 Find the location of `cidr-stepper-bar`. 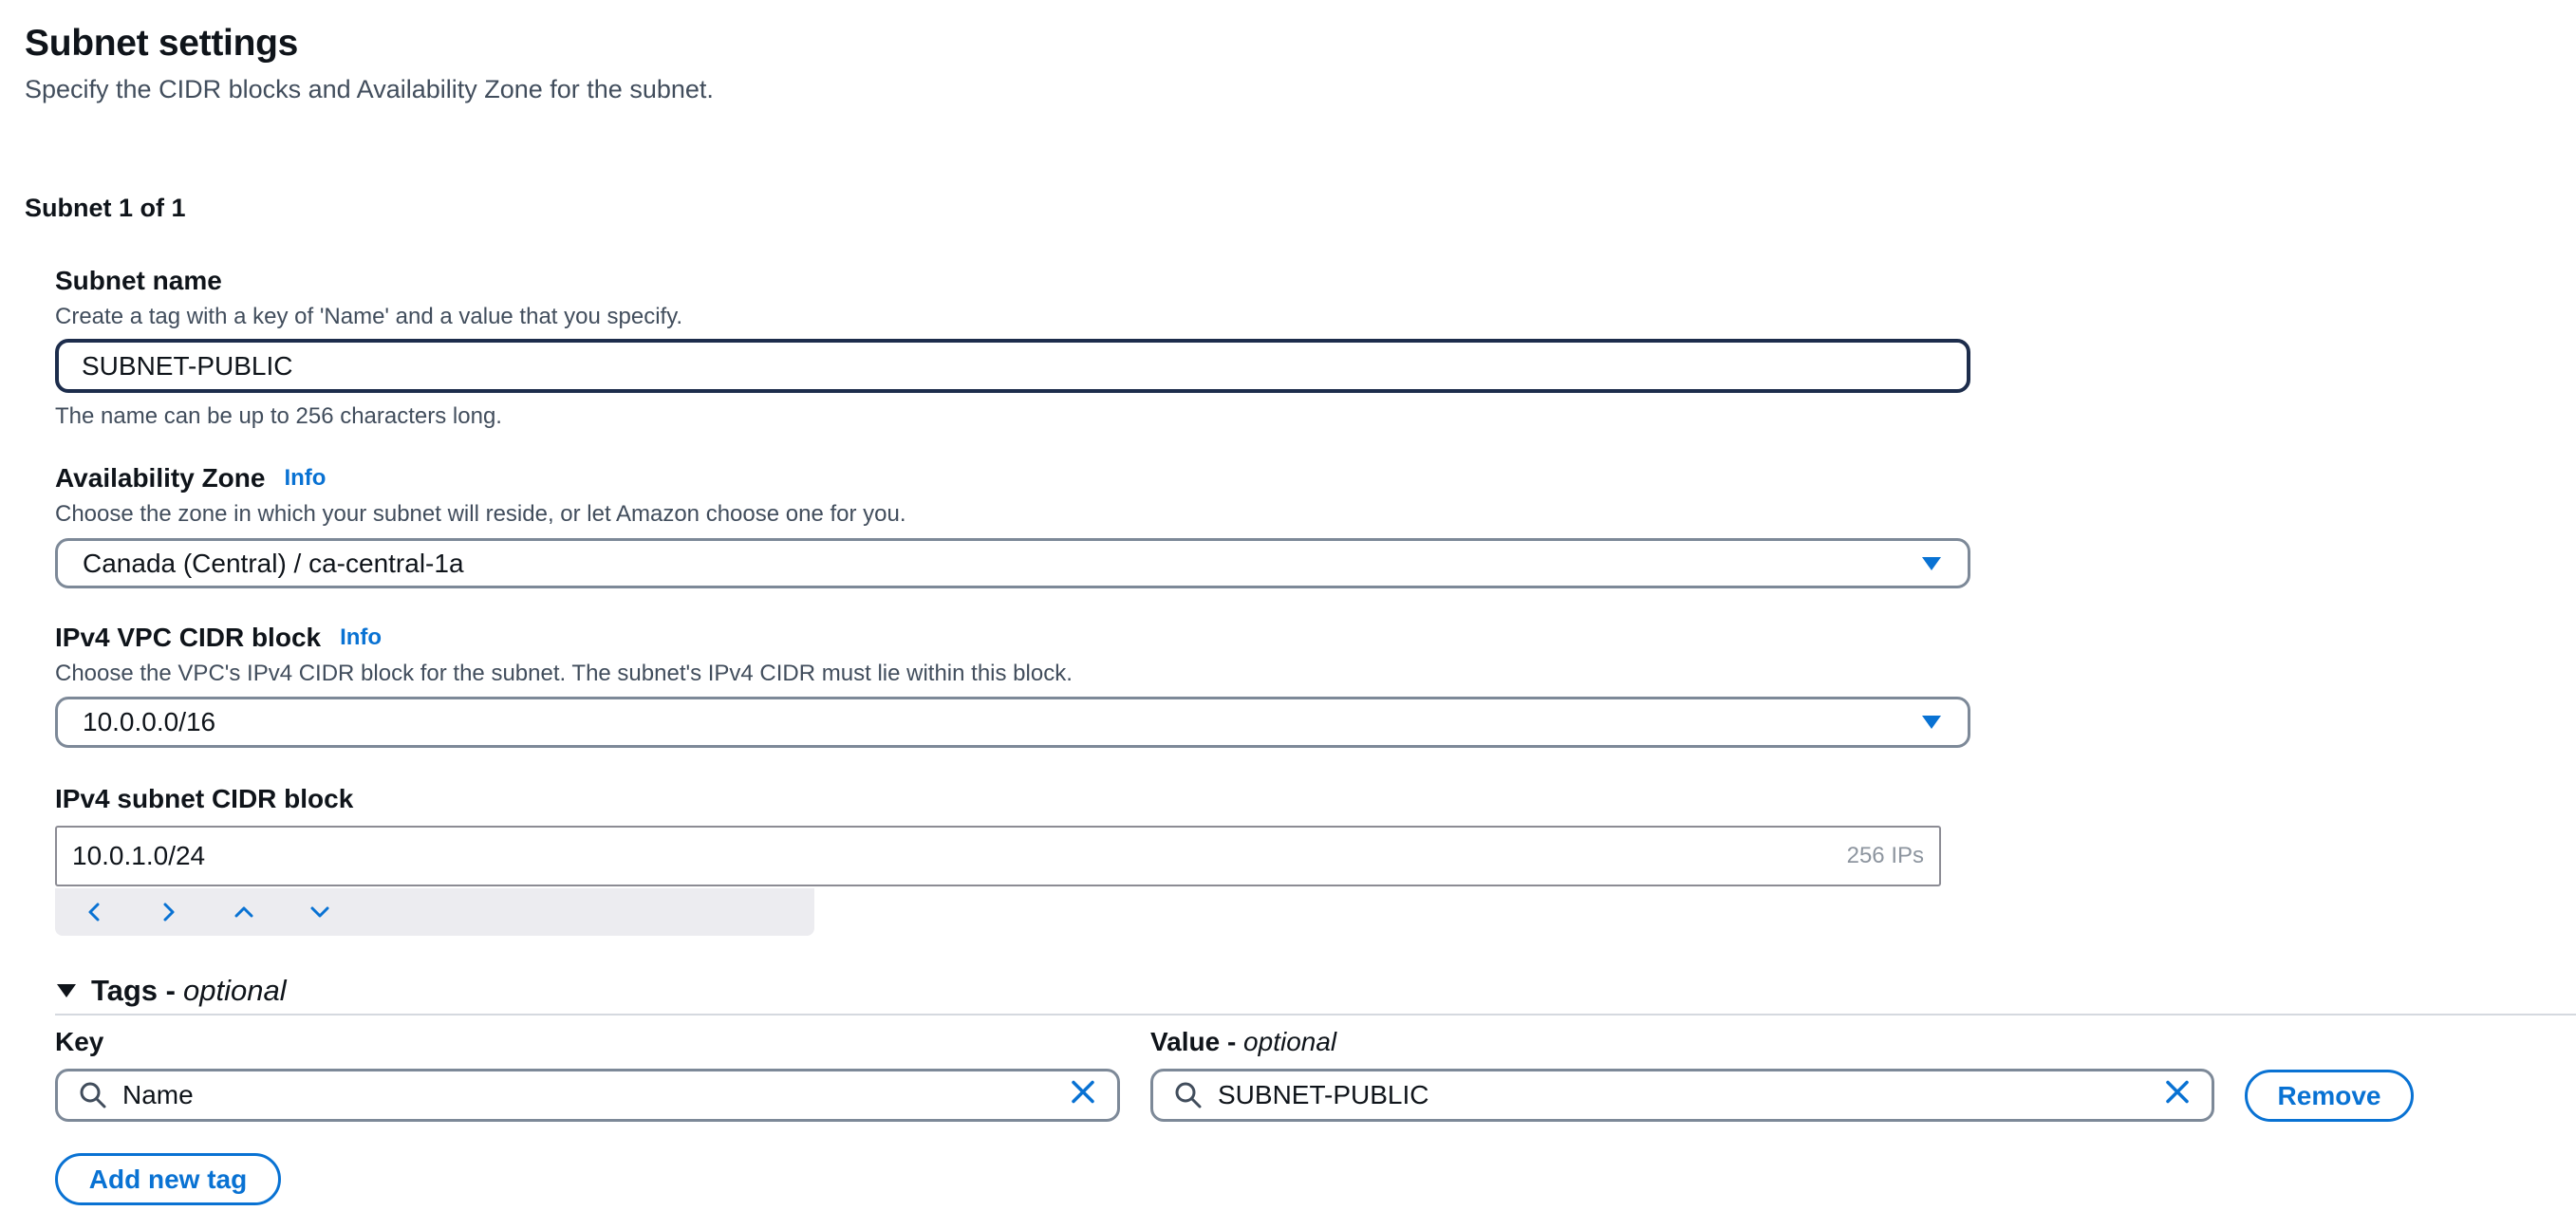

cidr-stepper-bar is located at coordinates (434, 912).